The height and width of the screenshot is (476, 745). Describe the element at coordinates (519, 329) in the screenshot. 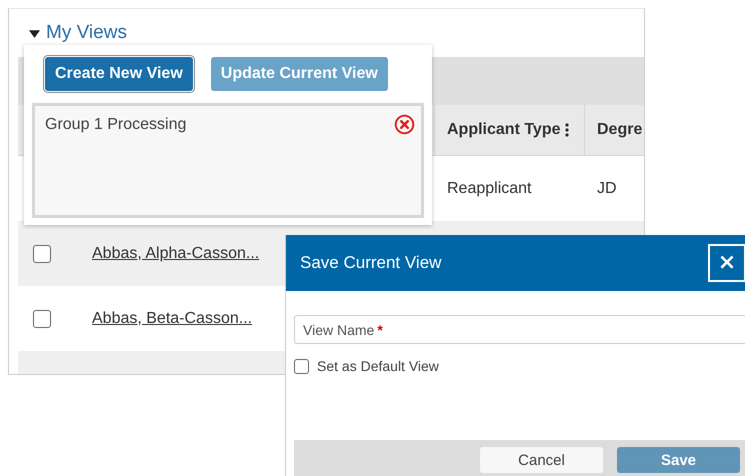

I see `view-name-field: View Name *` at that location.